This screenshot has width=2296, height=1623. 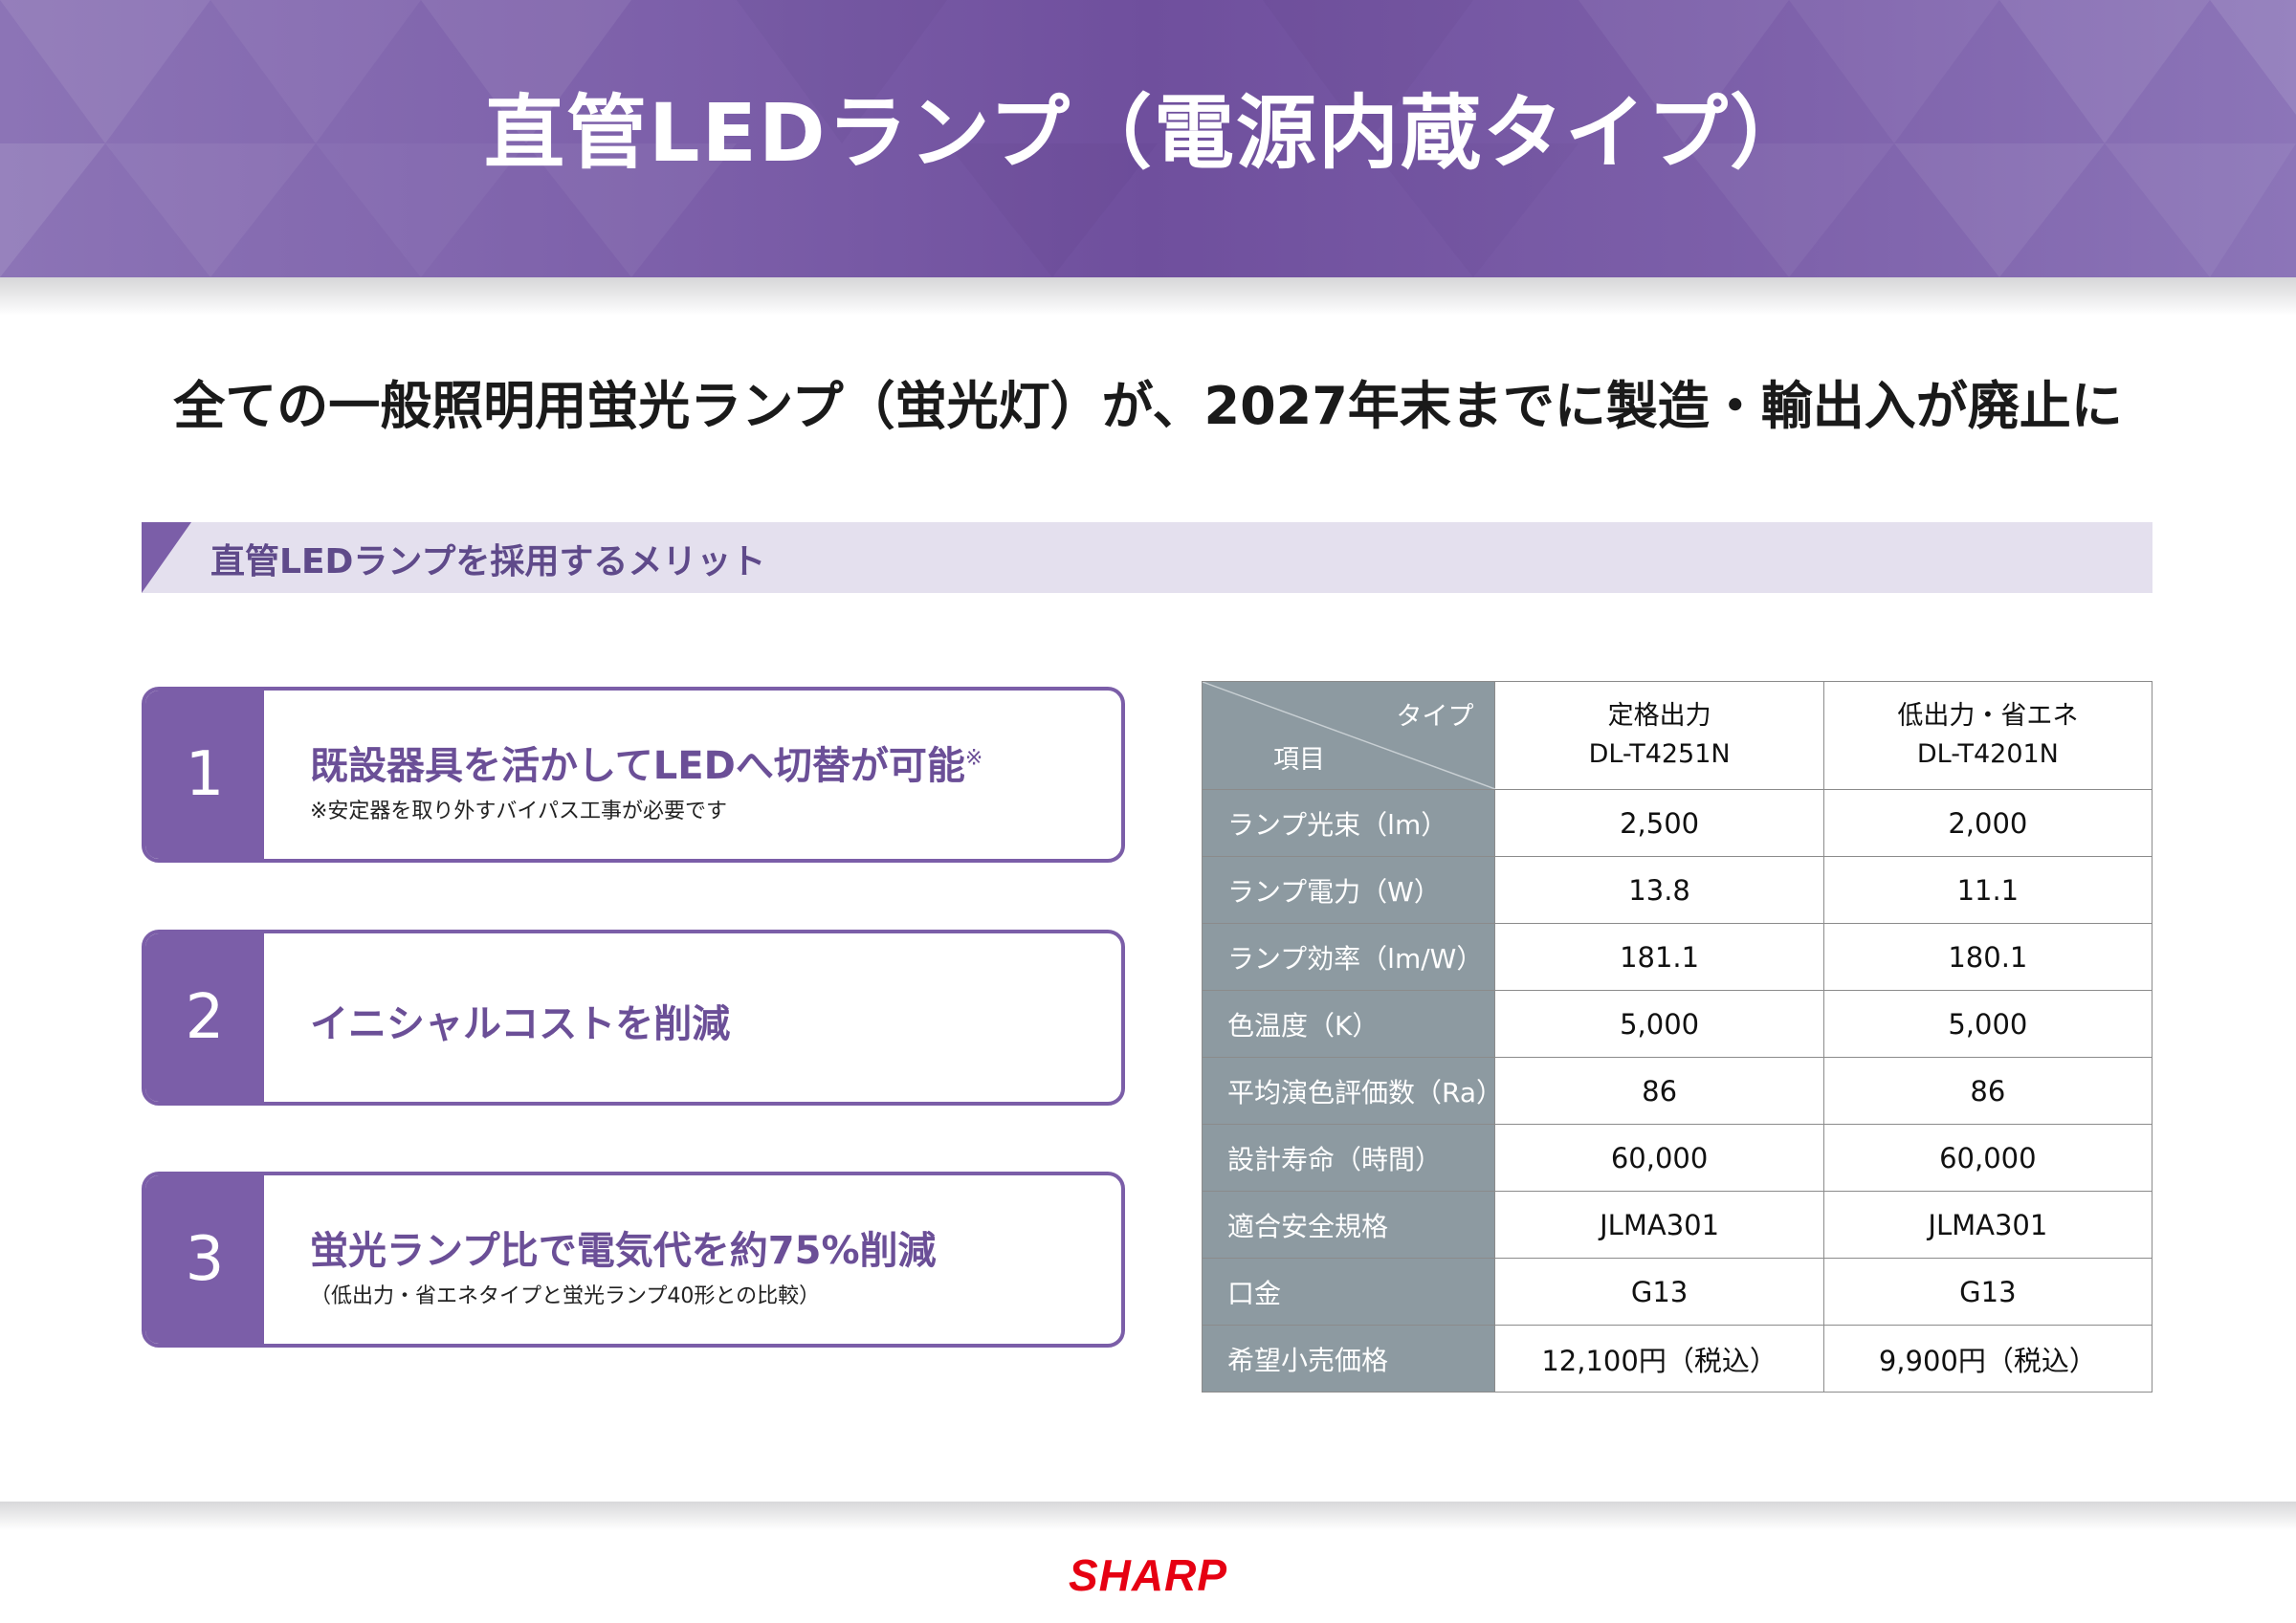 What do you see at coordinates (1987, 890) in the screenshot?
I see `cell-value: 11.1` at bounding box center [1987, 890].